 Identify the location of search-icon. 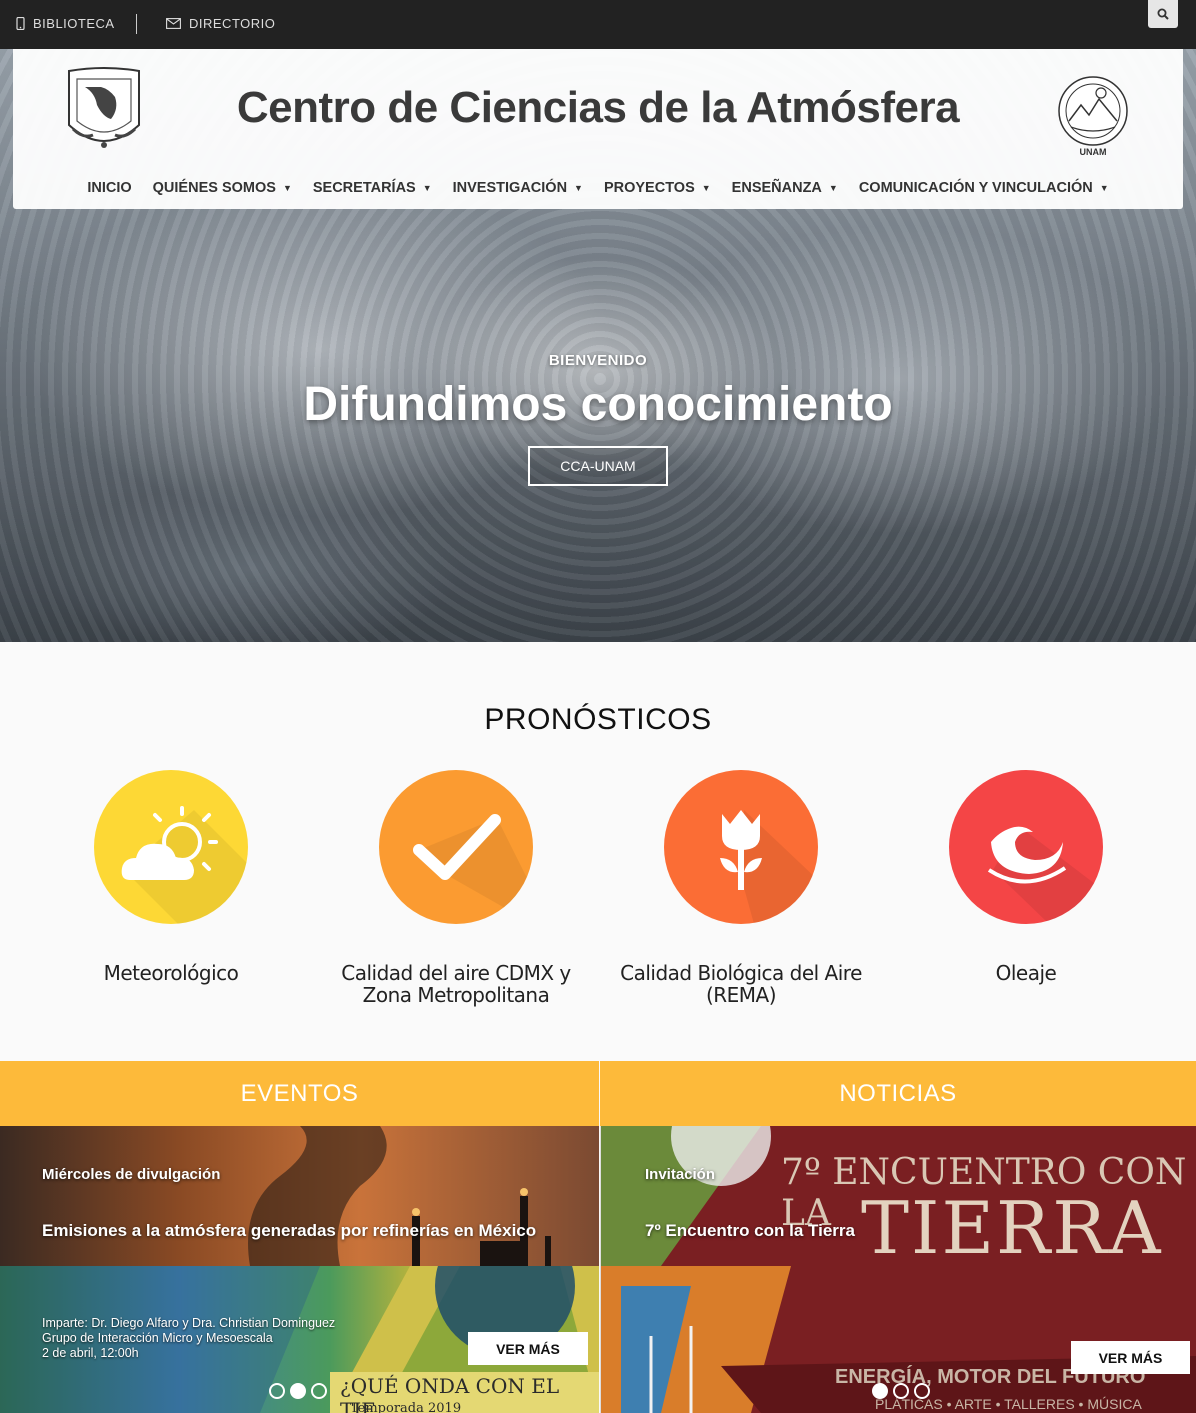
(1163, 14).